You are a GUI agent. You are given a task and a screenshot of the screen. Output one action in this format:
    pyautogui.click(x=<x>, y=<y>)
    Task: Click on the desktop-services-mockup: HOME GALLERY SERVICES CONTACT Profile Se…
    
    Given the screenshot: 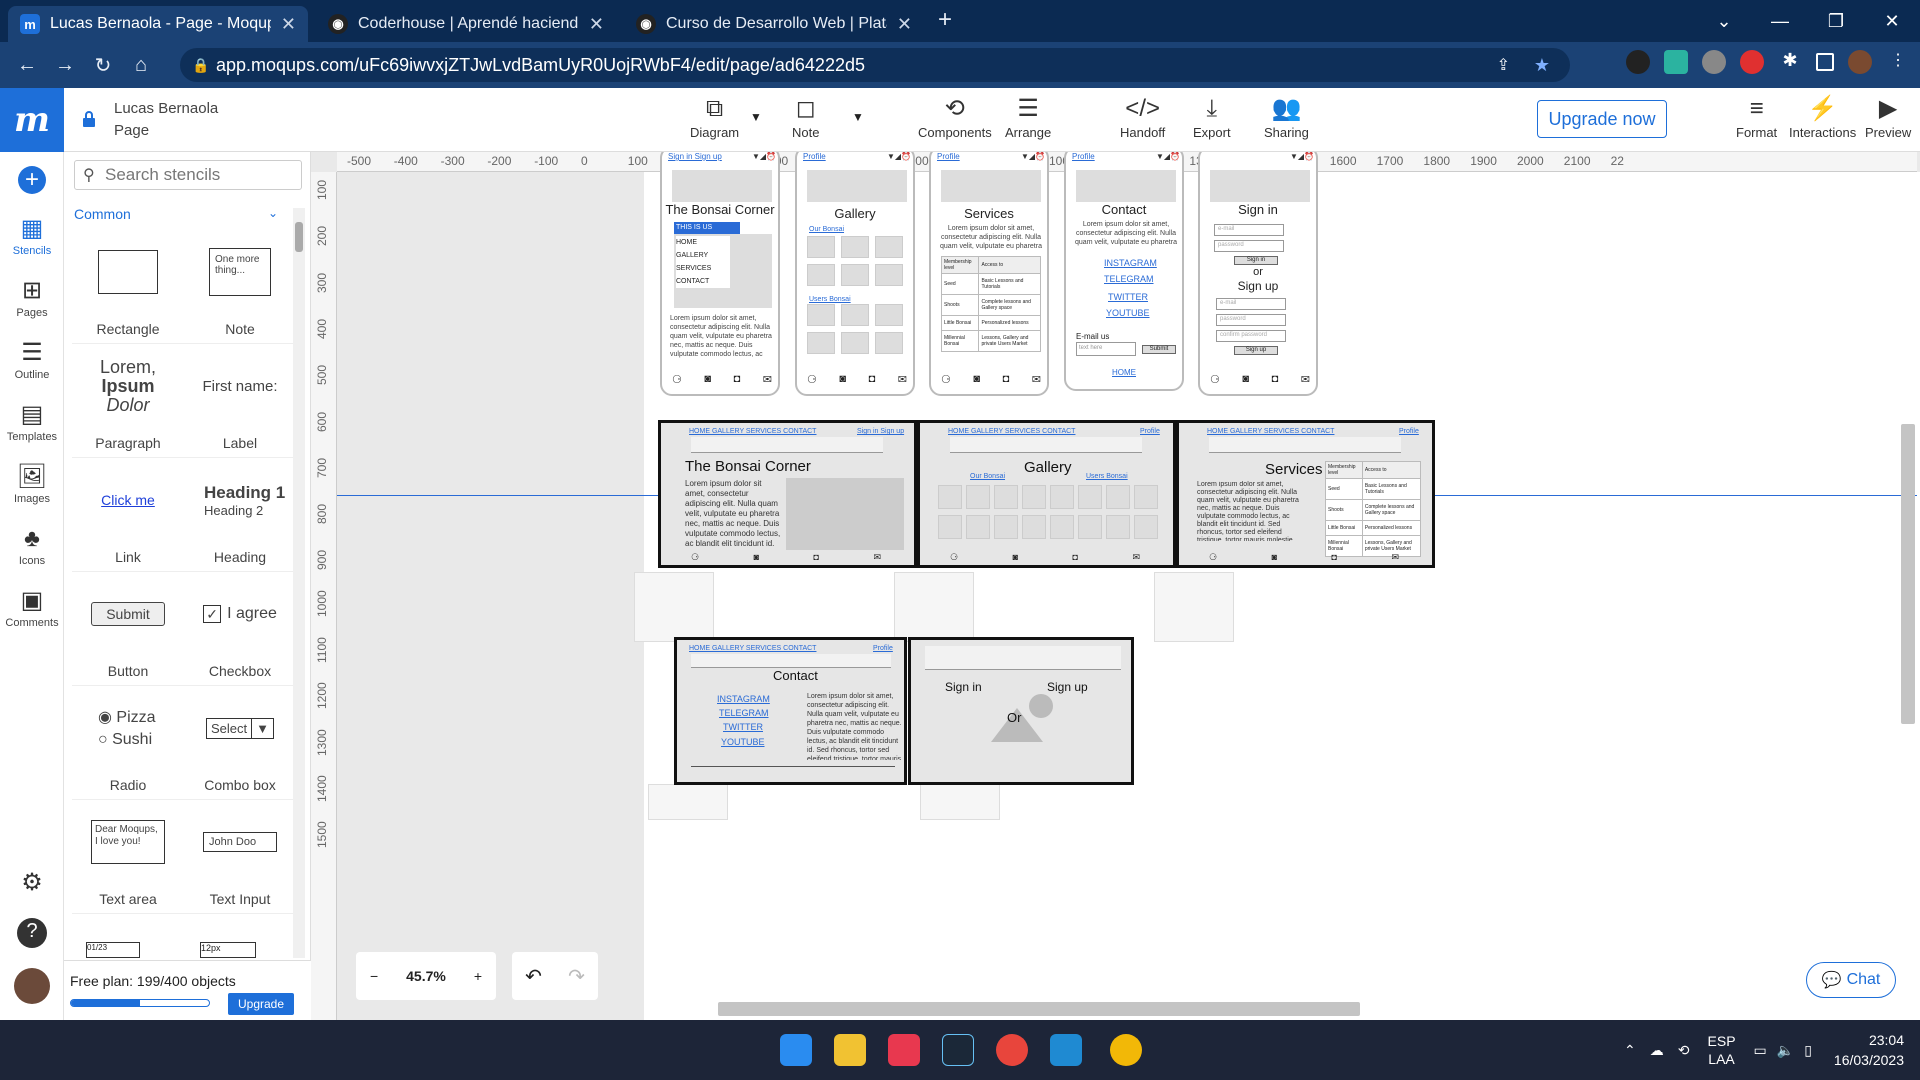 What is the action you would take?
    pyautogui.click(x=1305, y=494)
    